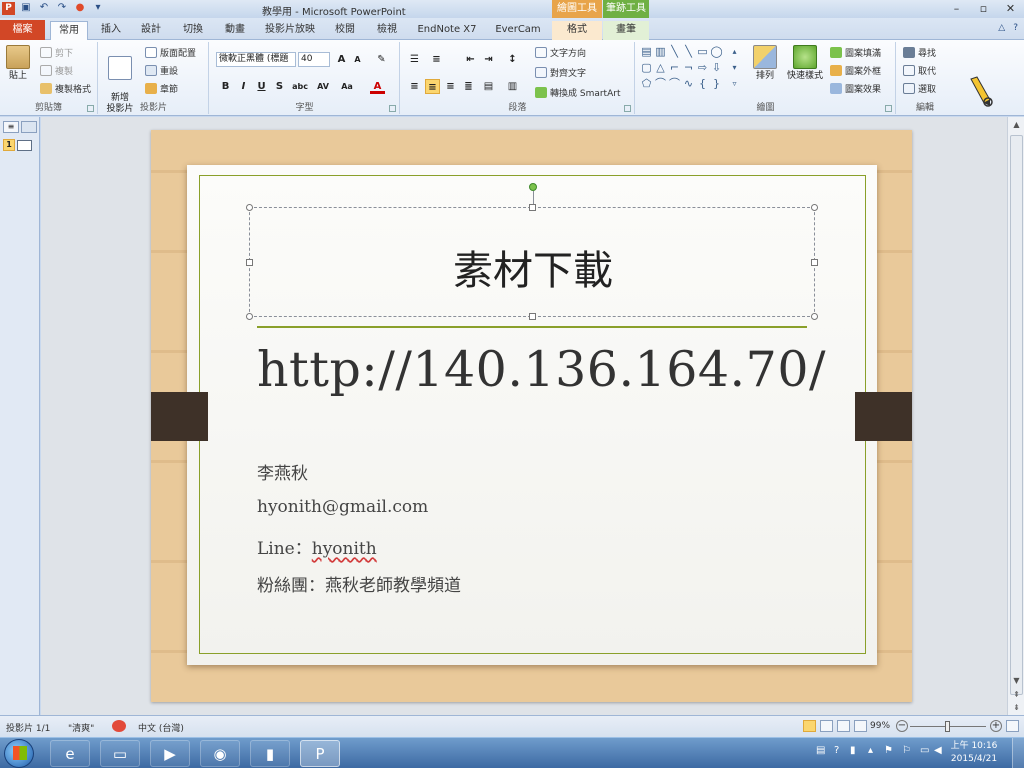 The width and height of the screenshot is (1024, 768). Describe the element at coordinates (342, 507) in the screenshot. I see `author-email: hyonith@gmail.com` at that location.